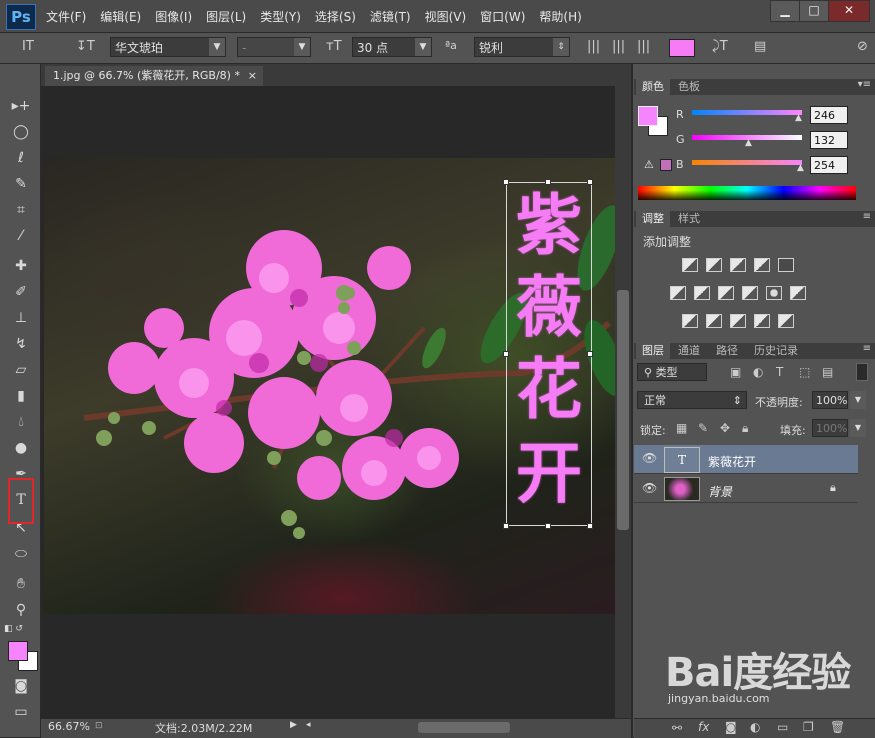 The height and width of the screenshot is (738, 875). What do you see at coordinates (758, 372) in the screenshot?
I see `filter-adjustment-icon: ◐` at bounding box center [758, 372].